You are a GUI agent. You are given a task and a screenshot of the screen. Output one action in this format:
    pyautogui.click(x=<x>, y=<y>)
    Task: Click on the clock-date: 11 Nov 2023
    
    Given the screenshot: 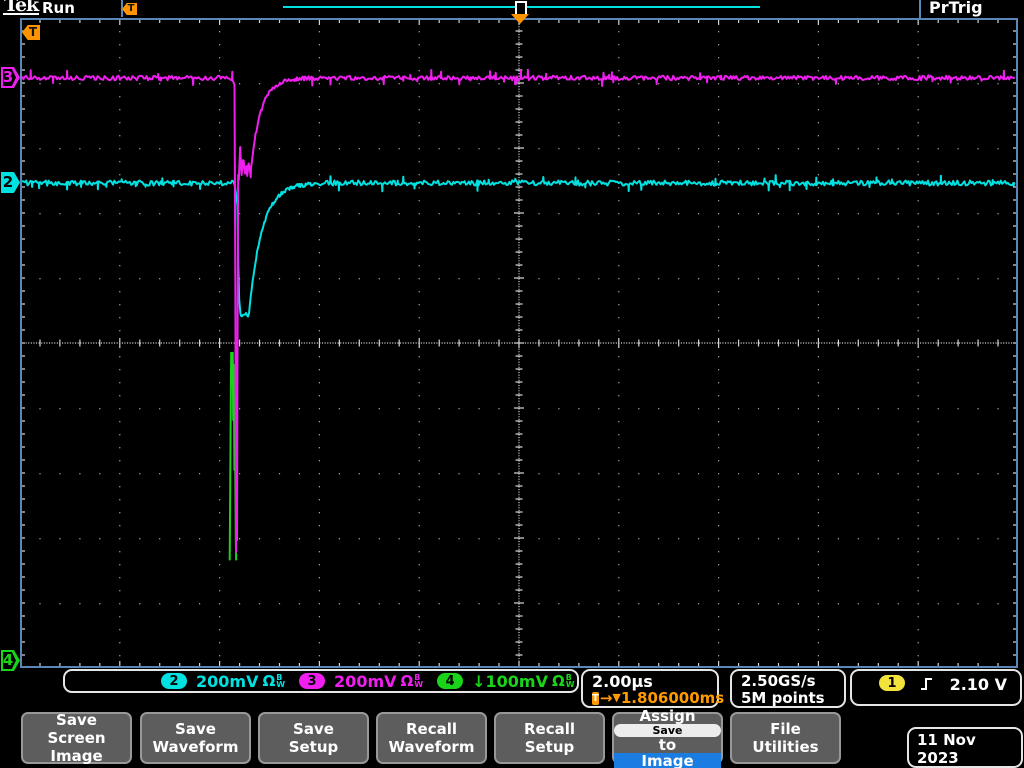 What is the action you would take?
    pyautogui.click(x=946, y=749)
    